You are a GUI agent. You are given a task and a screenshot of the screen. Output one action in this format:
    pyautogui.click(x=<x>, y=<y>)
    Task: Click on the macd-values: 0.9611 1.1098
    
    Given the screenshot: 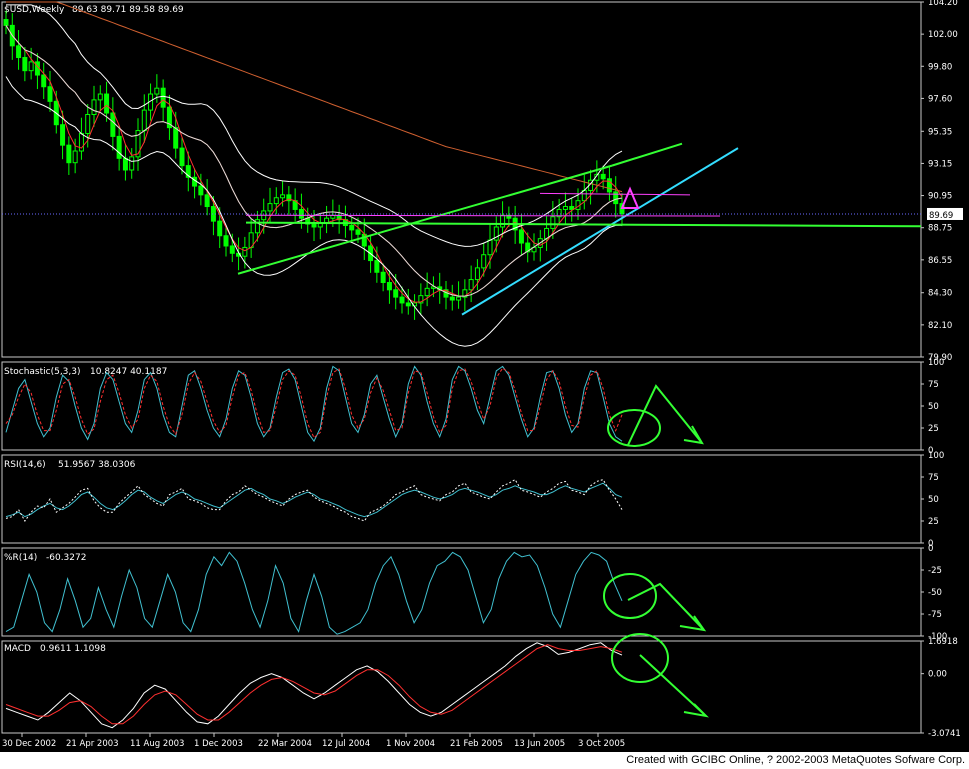 What is the action you would take?
    pyautogui.click(x=73, y=649)
    